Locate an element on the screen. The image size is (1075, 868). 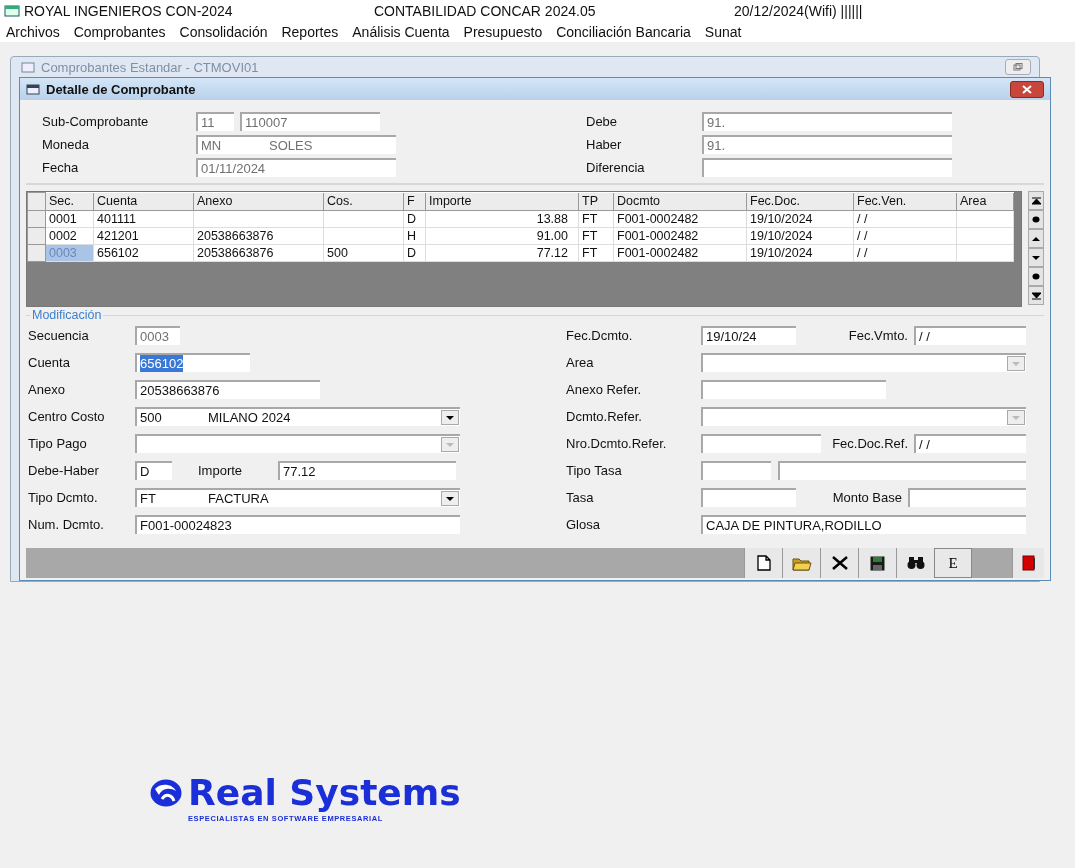
field-label: Tipo Tasa is located at coordinates (594, 470).